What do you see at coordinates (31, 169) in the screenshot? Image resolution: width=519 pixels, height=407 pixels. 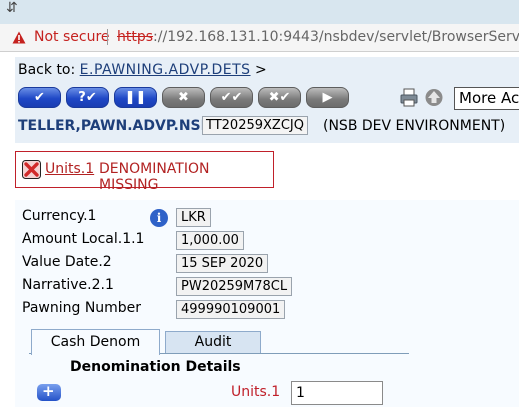 I see `error-x-icon` at bounding box center [31, 169].